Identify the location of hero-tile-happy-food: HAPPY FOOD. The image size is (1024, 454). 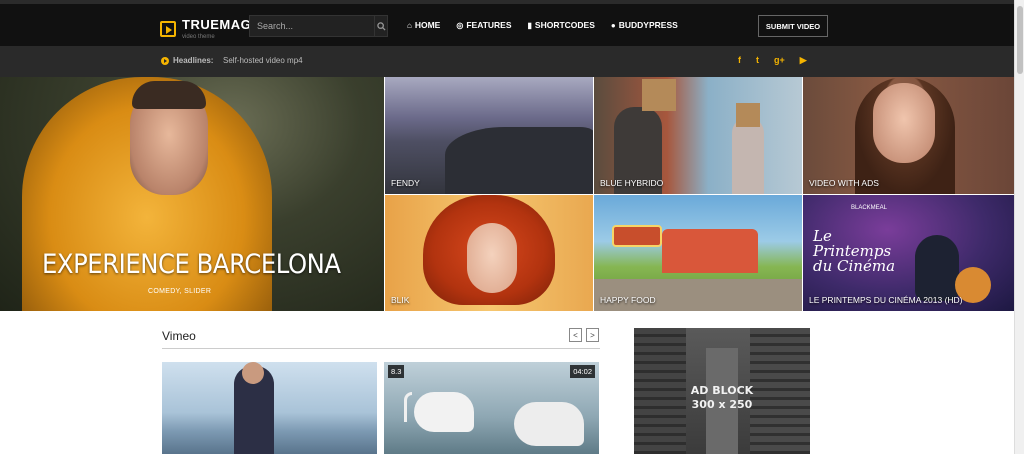
(698, 253).